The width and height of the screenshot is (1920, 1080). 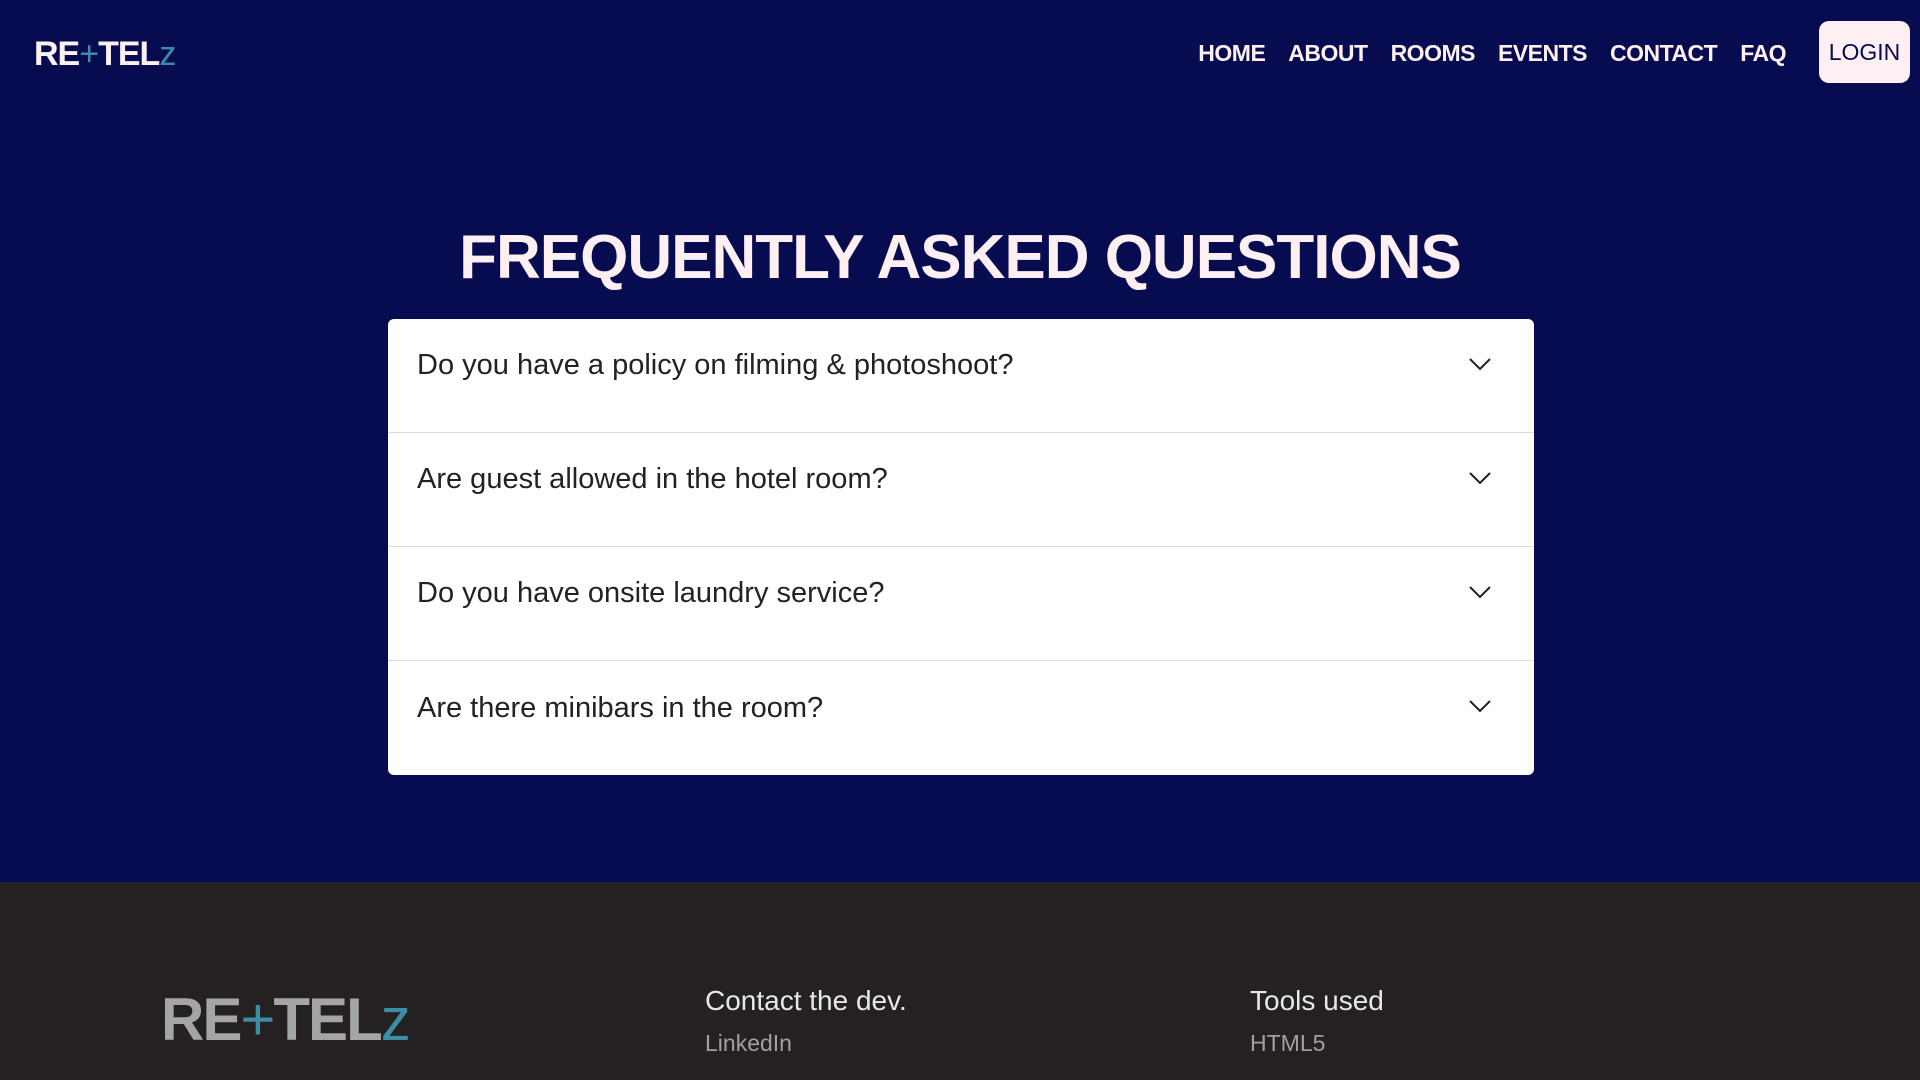 I want to click on footer-tools-heading: Tools used, so click(x=1317, y=1000).